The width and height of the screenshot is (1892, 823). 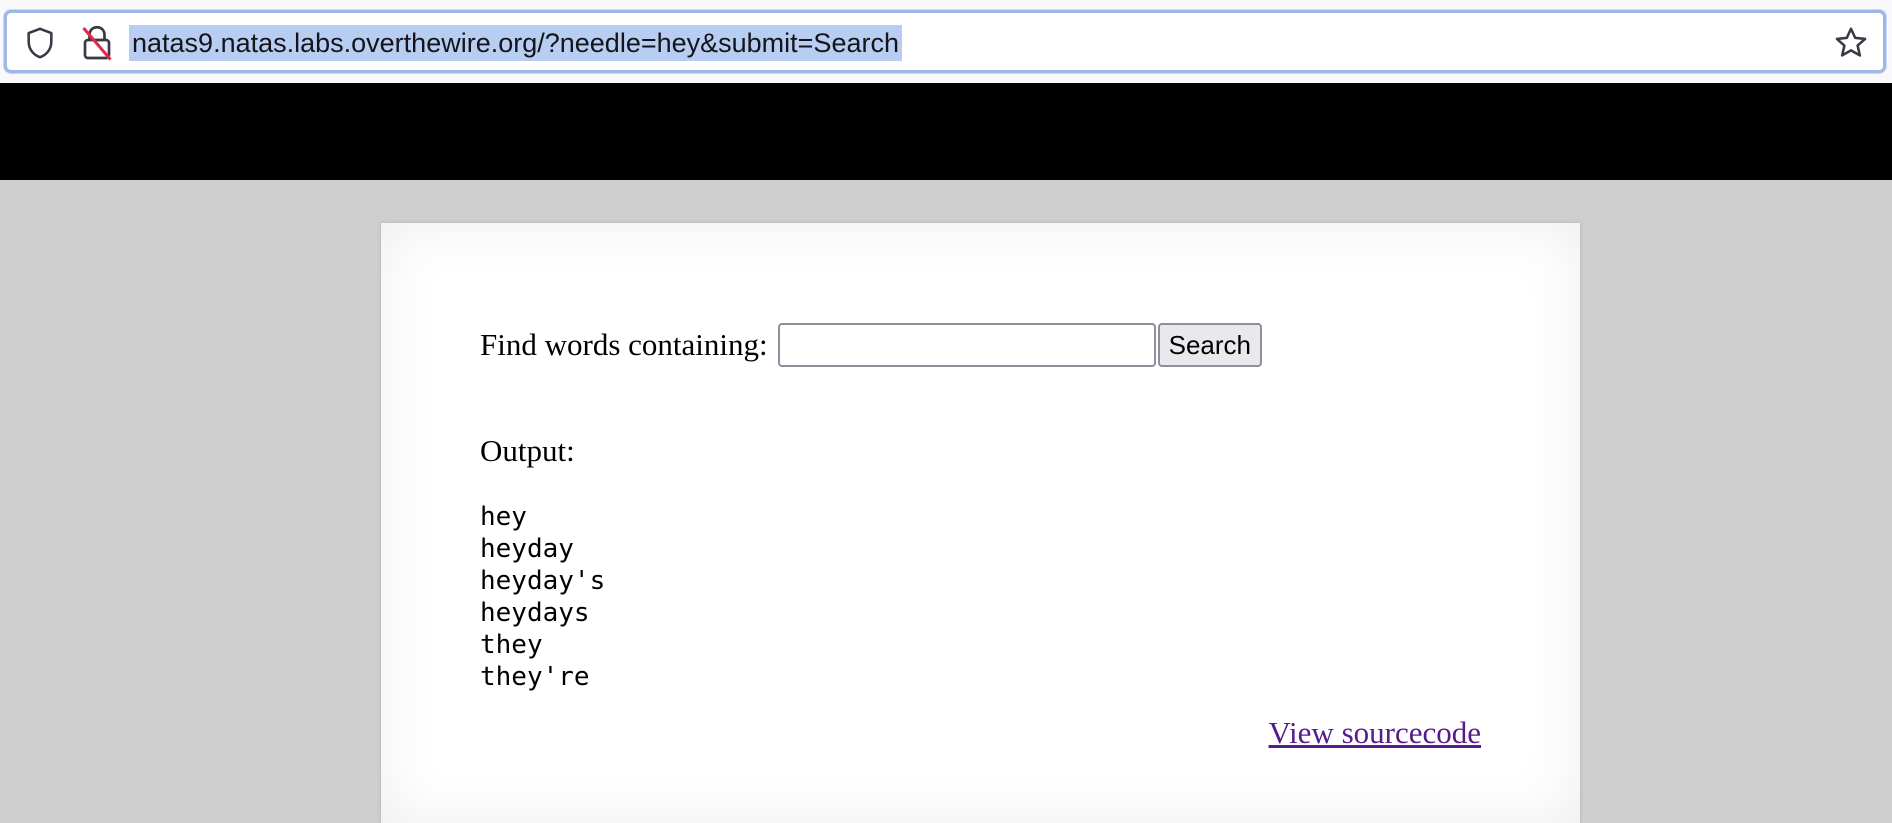 What do you see at coordinates (966, 345) in the screenshot?
I see `needle-input` at bounding box center [966, 345].